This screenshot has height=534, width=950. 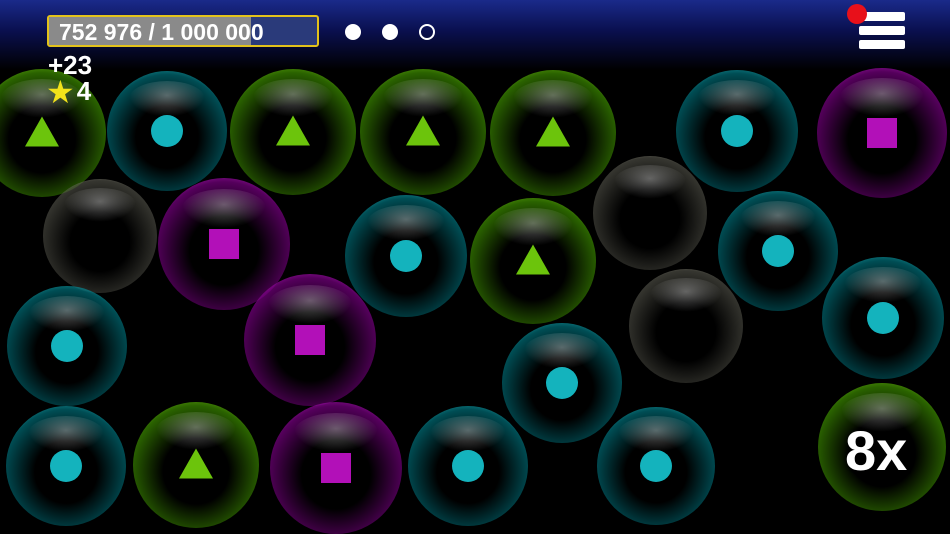 I want to click on menu-button, so click(x=876, y=29).